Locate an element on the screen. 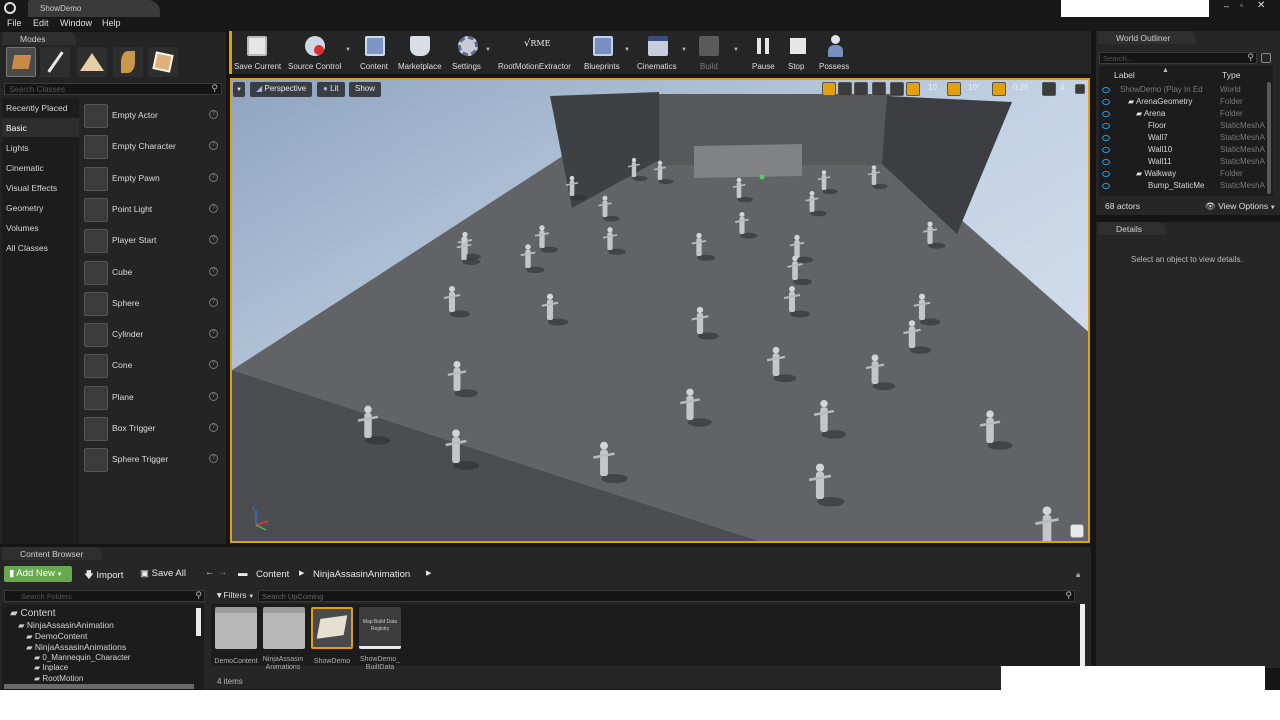 The image size is (1280, 720). outliner-row-label: ShowDemo (Play In Ed is located at coordinates (1170, 91).